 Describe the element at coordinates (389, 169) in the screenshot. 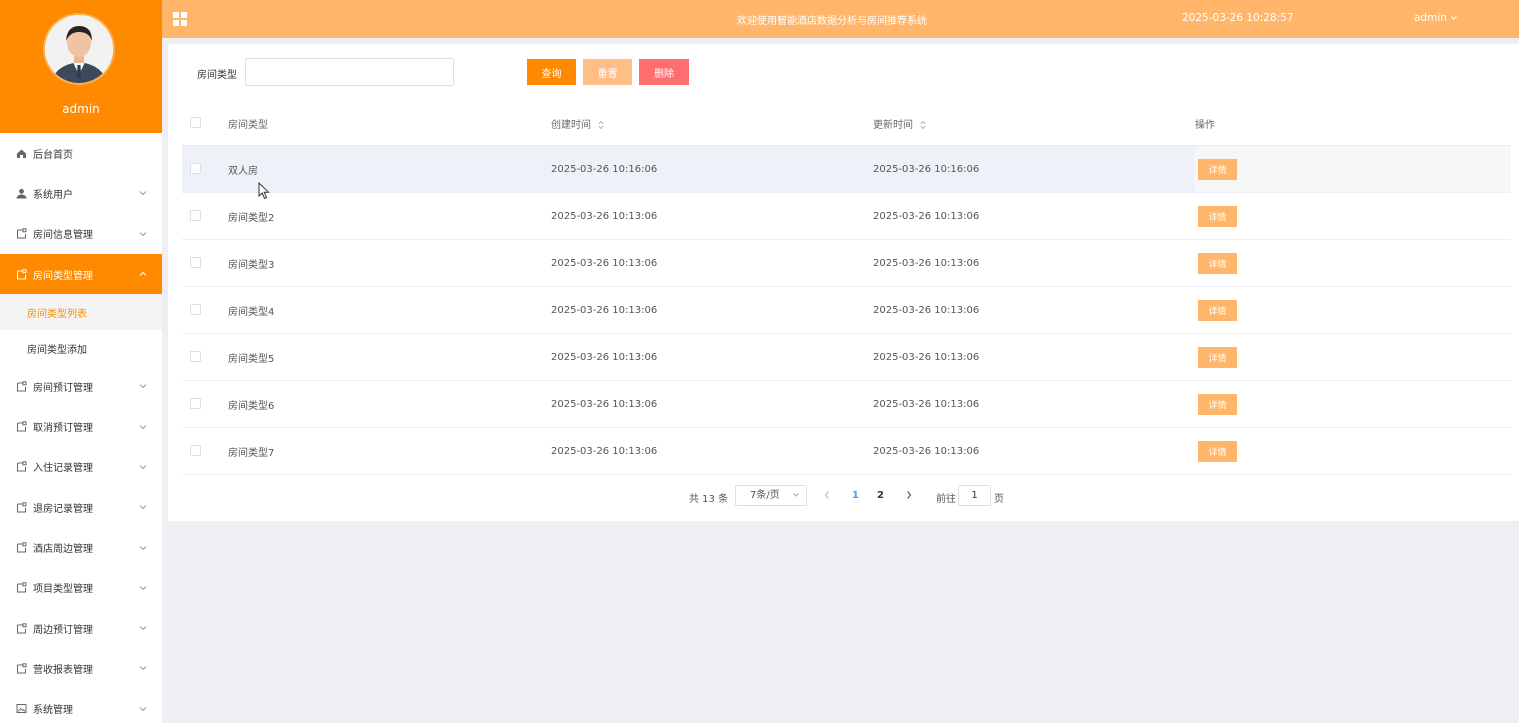

I see `cell-room-type: 双人房` at that location.